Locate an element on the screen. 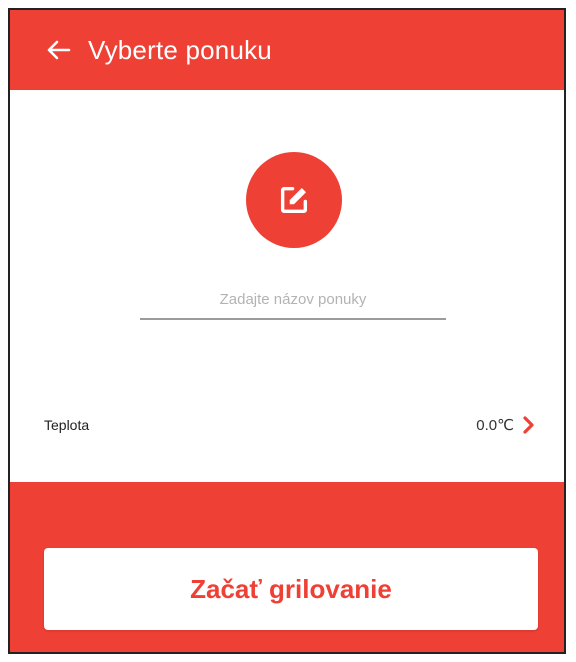  menu-name-input is located at coordinates (293, 299).